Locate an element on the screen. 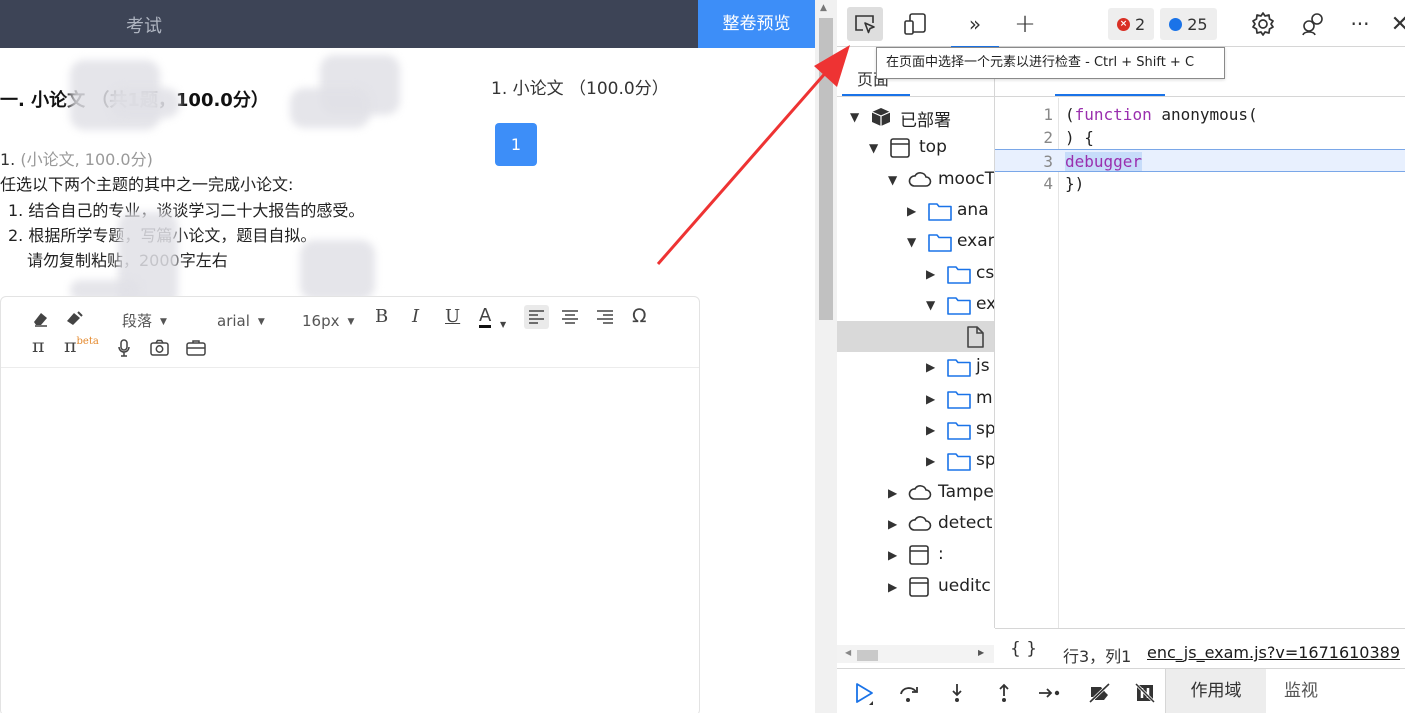 This screenshot has width=1405, height=713. file-tree-row: ▼ moocT is located at coordinates (915, 180).